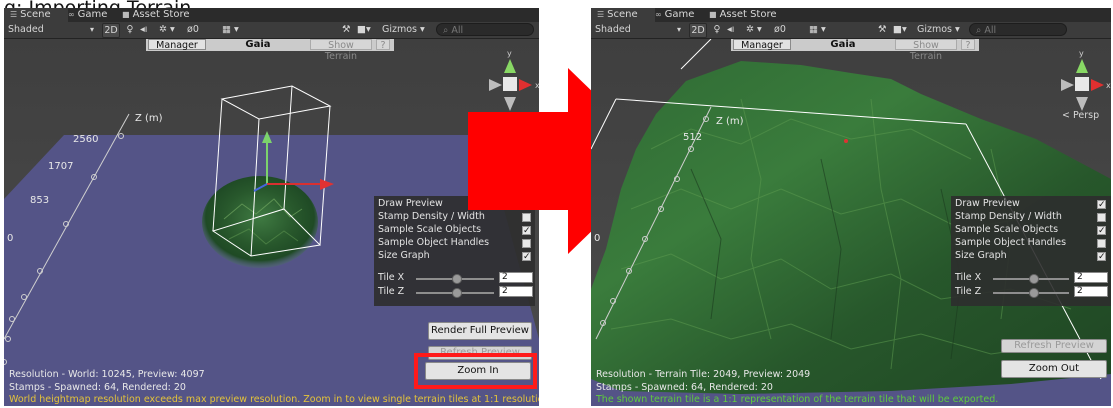 The image size is (1113, 408). Describe the element at coordinates (1054, 369) in the screenshot. I see `zoom-out-button: Zoom Out` at that location.